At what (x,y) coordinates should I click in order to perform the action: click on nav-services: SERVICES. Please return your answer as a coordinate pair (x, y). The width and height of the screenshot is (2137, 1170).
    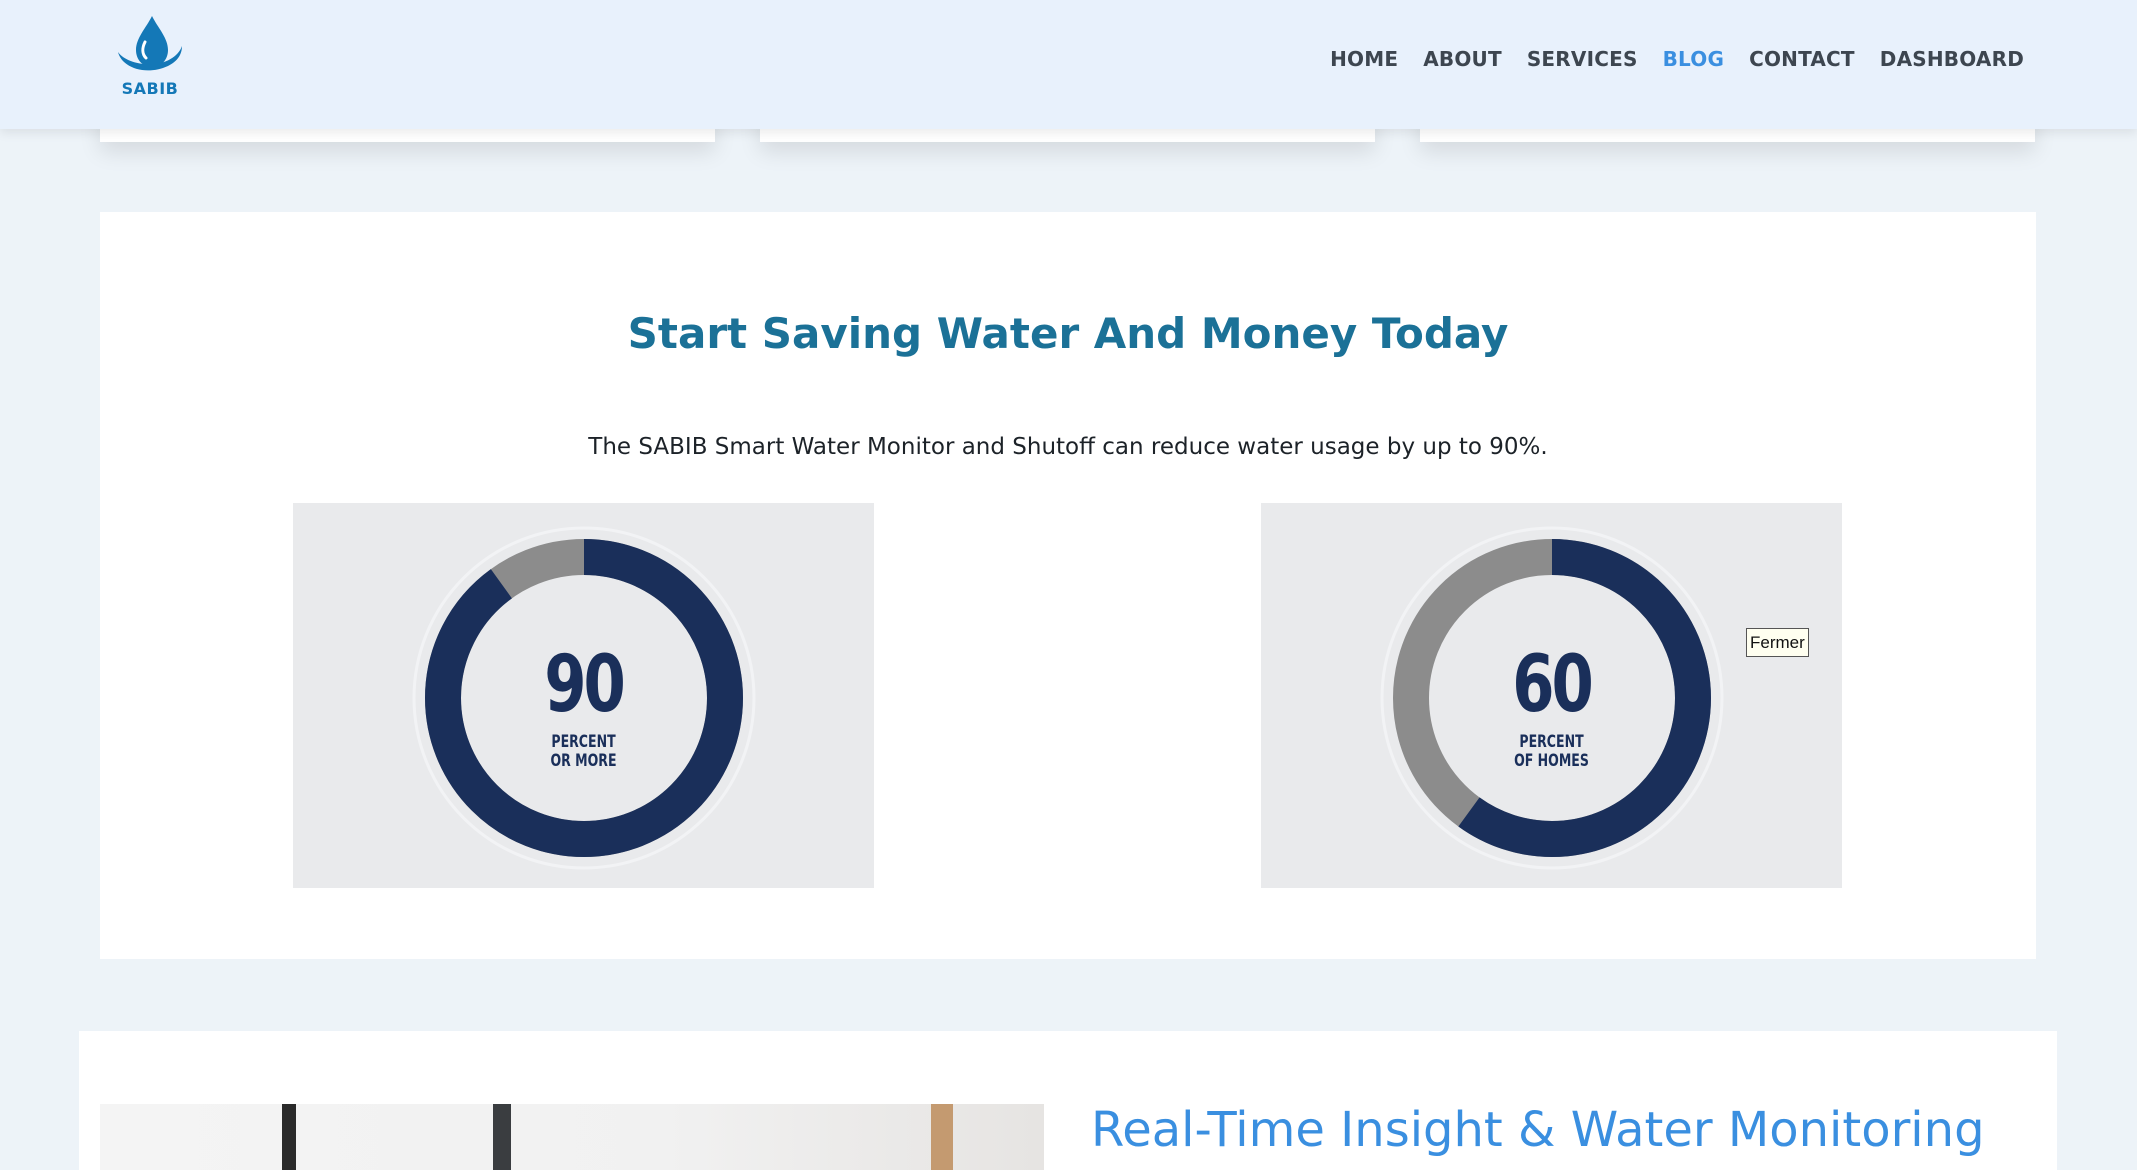
    Looking at the image, I should click on (1582, 59).